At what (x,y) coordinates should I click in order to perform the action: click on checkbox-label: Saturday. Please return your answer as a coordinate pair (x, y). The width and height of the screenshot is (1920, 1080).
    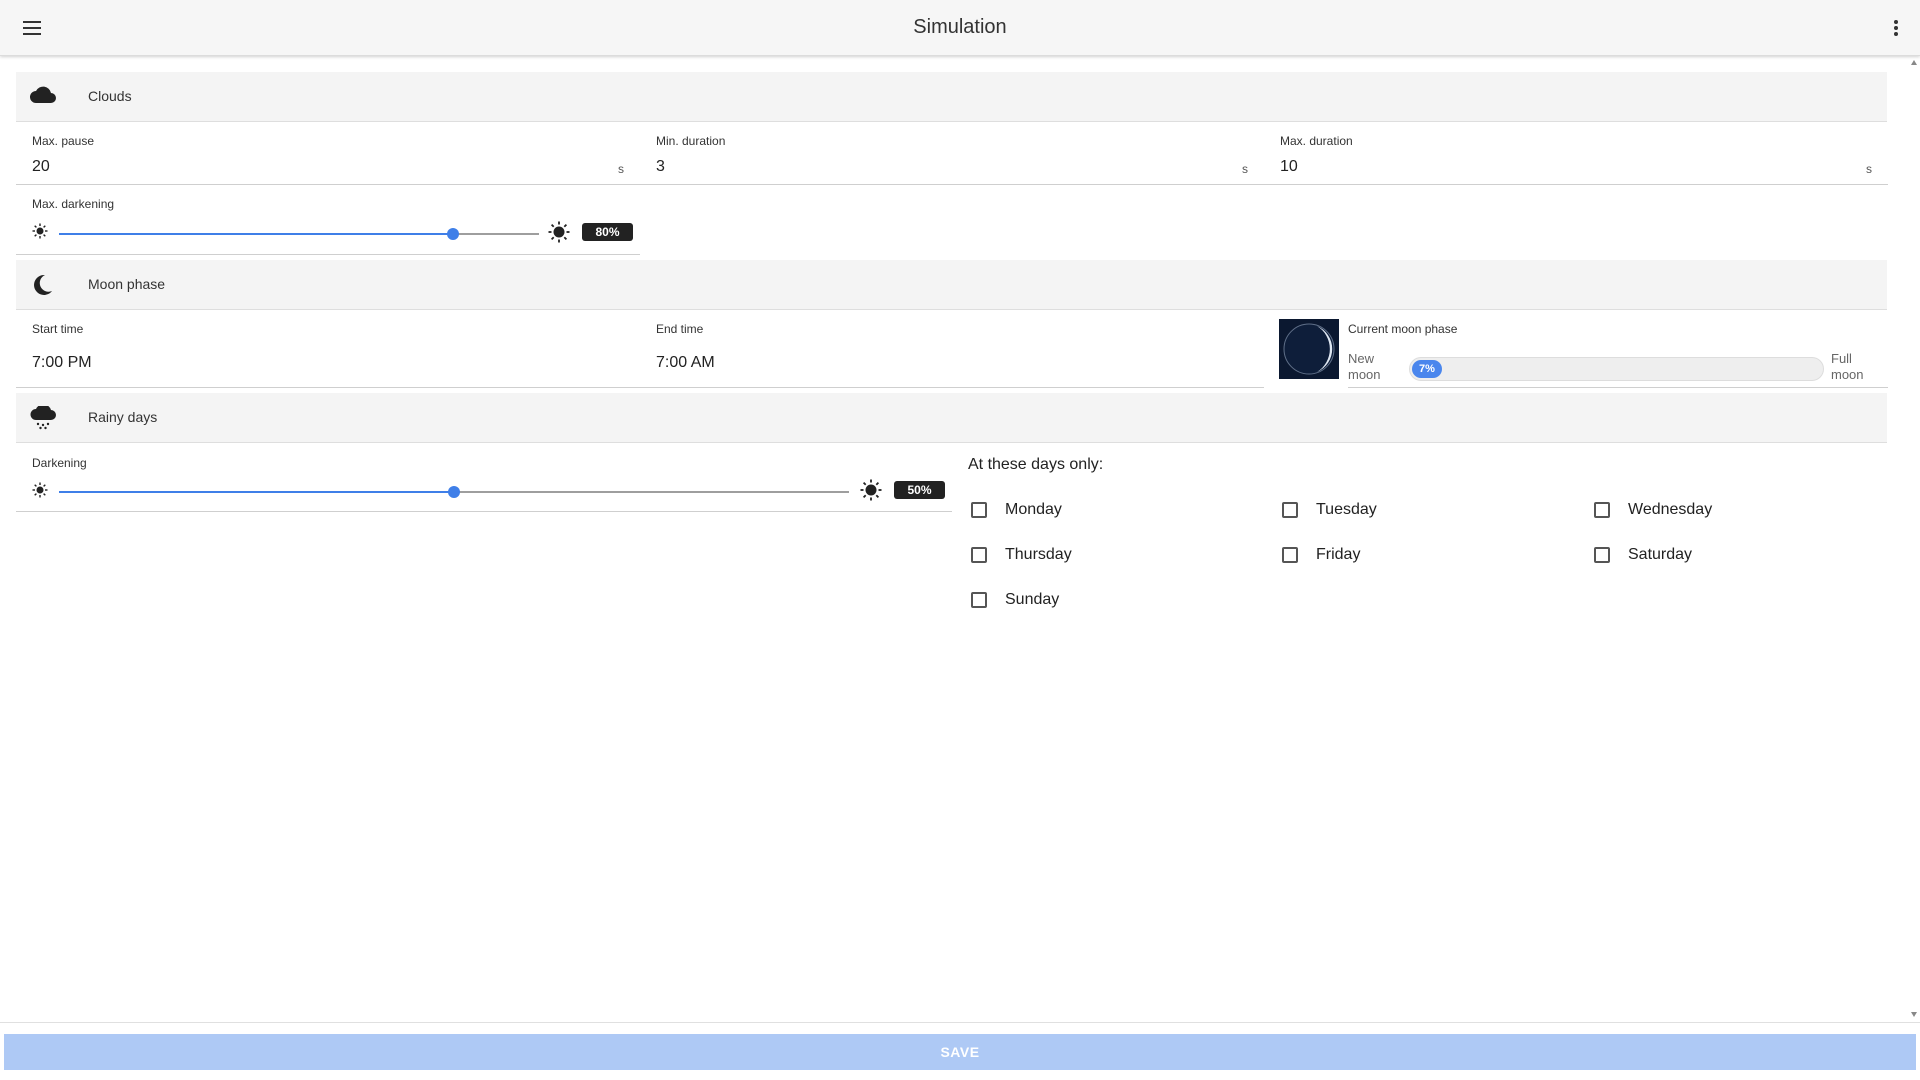
    Looking at the image, I should click on (1660, 554).